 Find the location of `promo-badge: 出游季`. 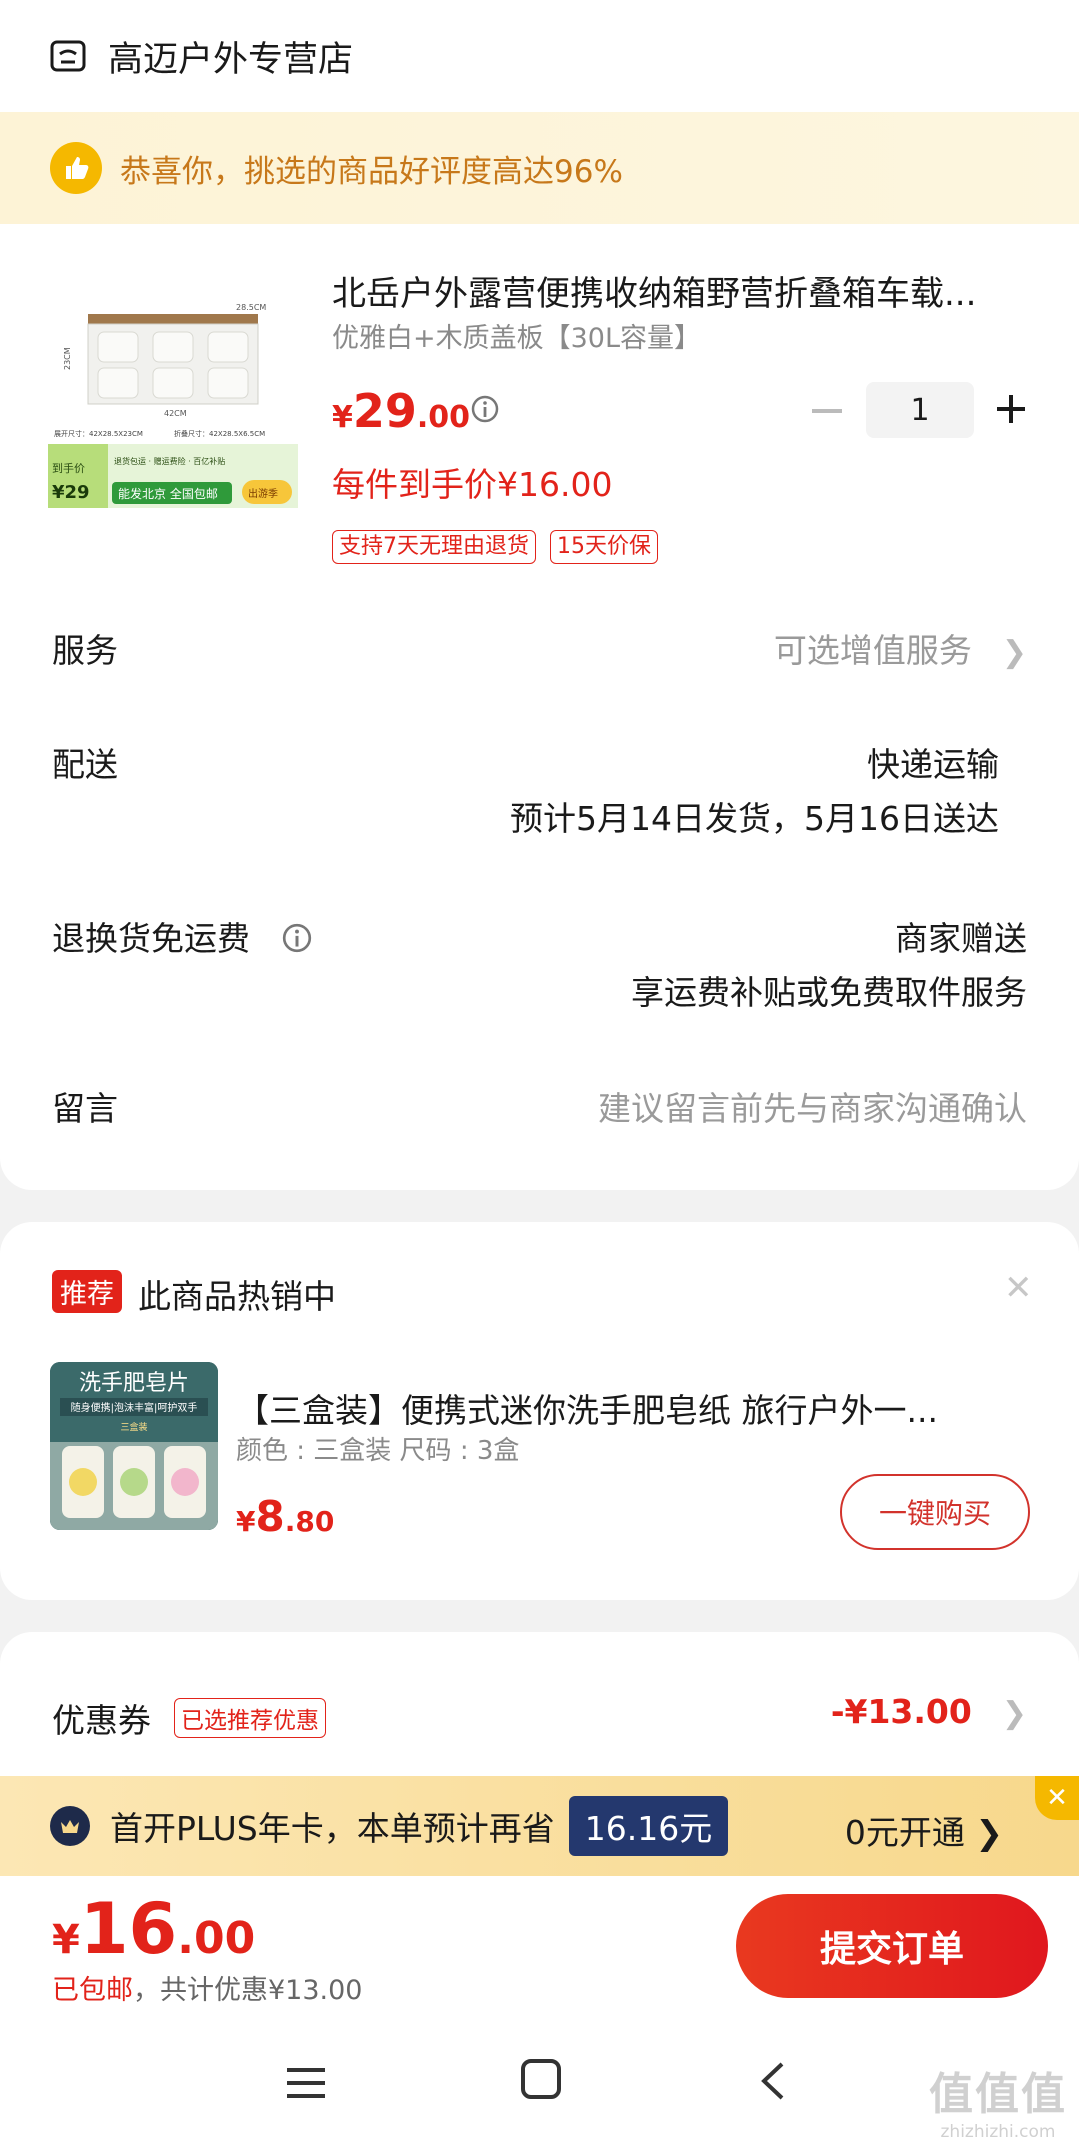

promo-badge: 出游季 is located at coordinates (263, 493).